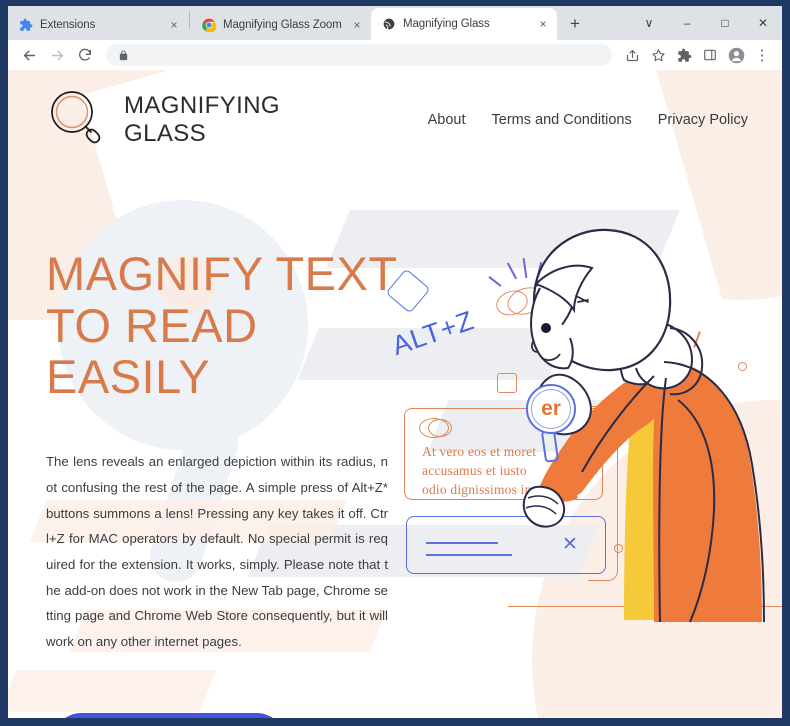 The width and height of the screenshot is (790, 726). Describe the element at coordinates (25, 25) in the screenshot. I see `puzzle-piece-icon` at that location.